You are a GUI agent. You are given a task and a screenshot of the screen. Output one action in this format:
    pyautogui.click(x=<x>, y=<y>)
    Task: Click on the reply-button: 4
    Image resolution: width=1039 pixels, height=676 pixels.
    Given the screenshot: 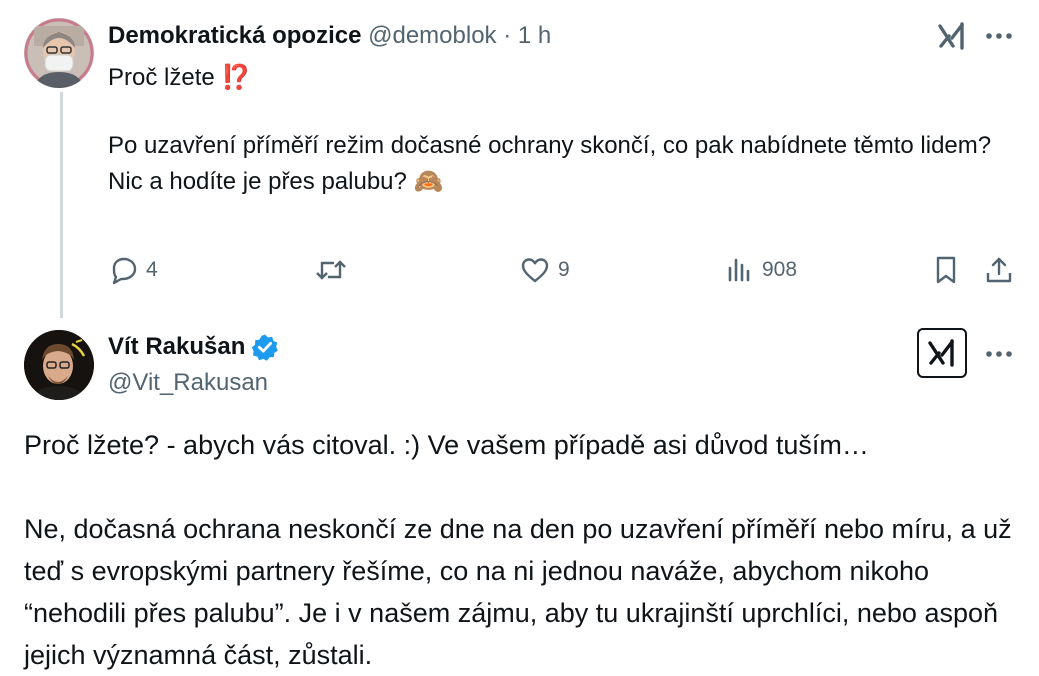 What is the action you would take?
    pyautogui.click(x=133, y=270)
    